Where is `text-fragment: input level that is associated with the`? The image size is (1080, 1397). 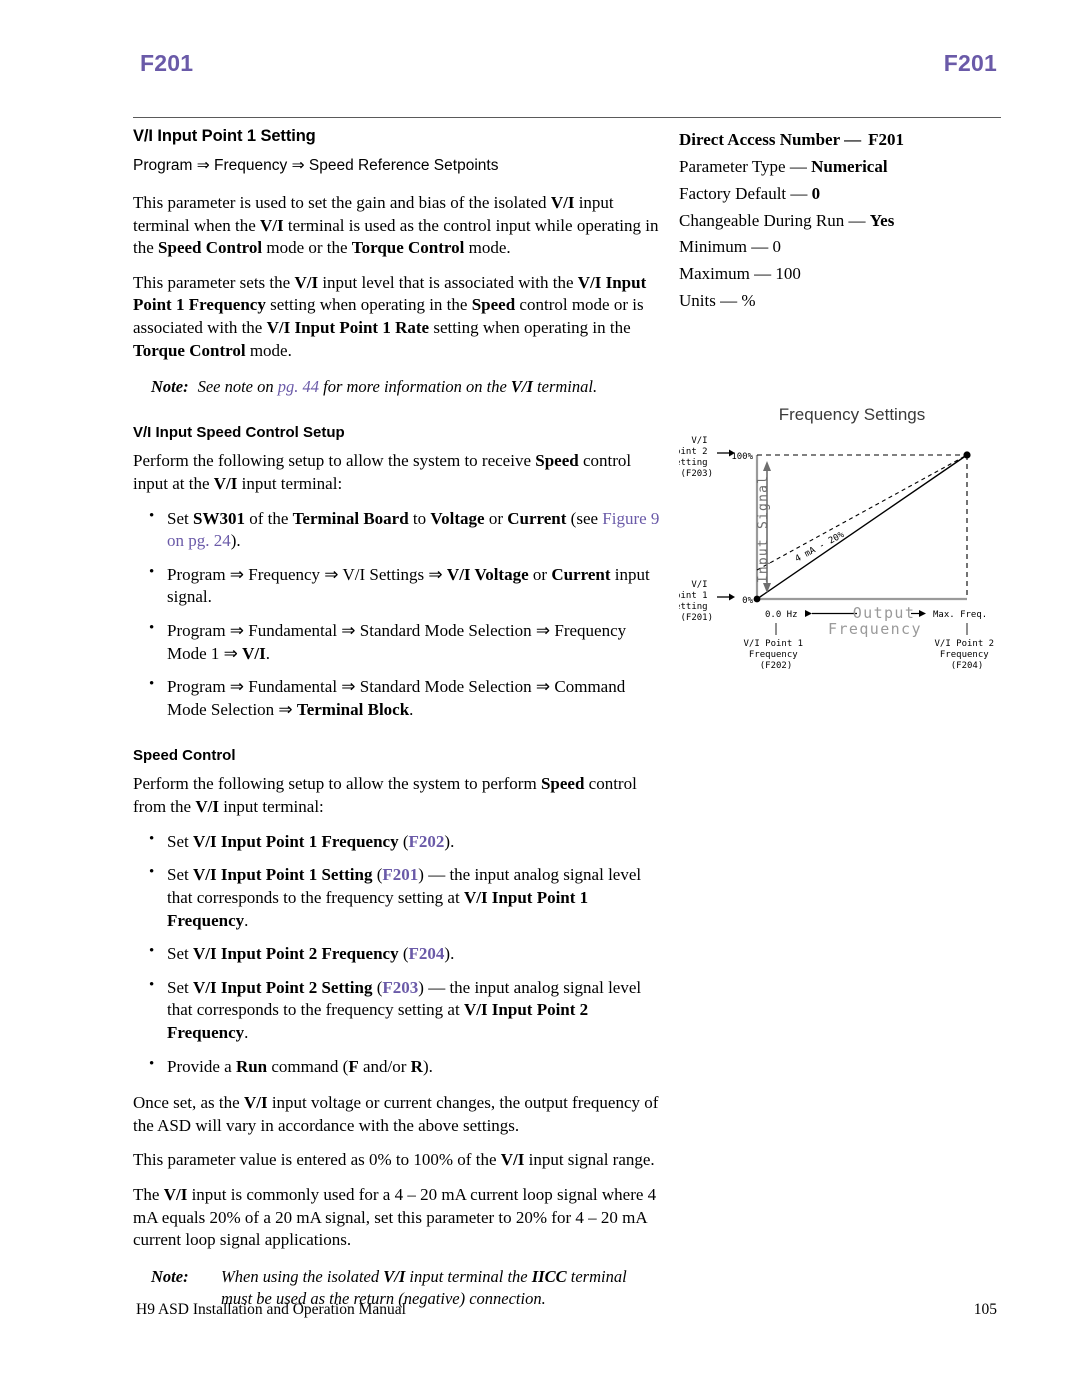 text-fragment: input level that is associated with the is located at coordinates (448, 282).